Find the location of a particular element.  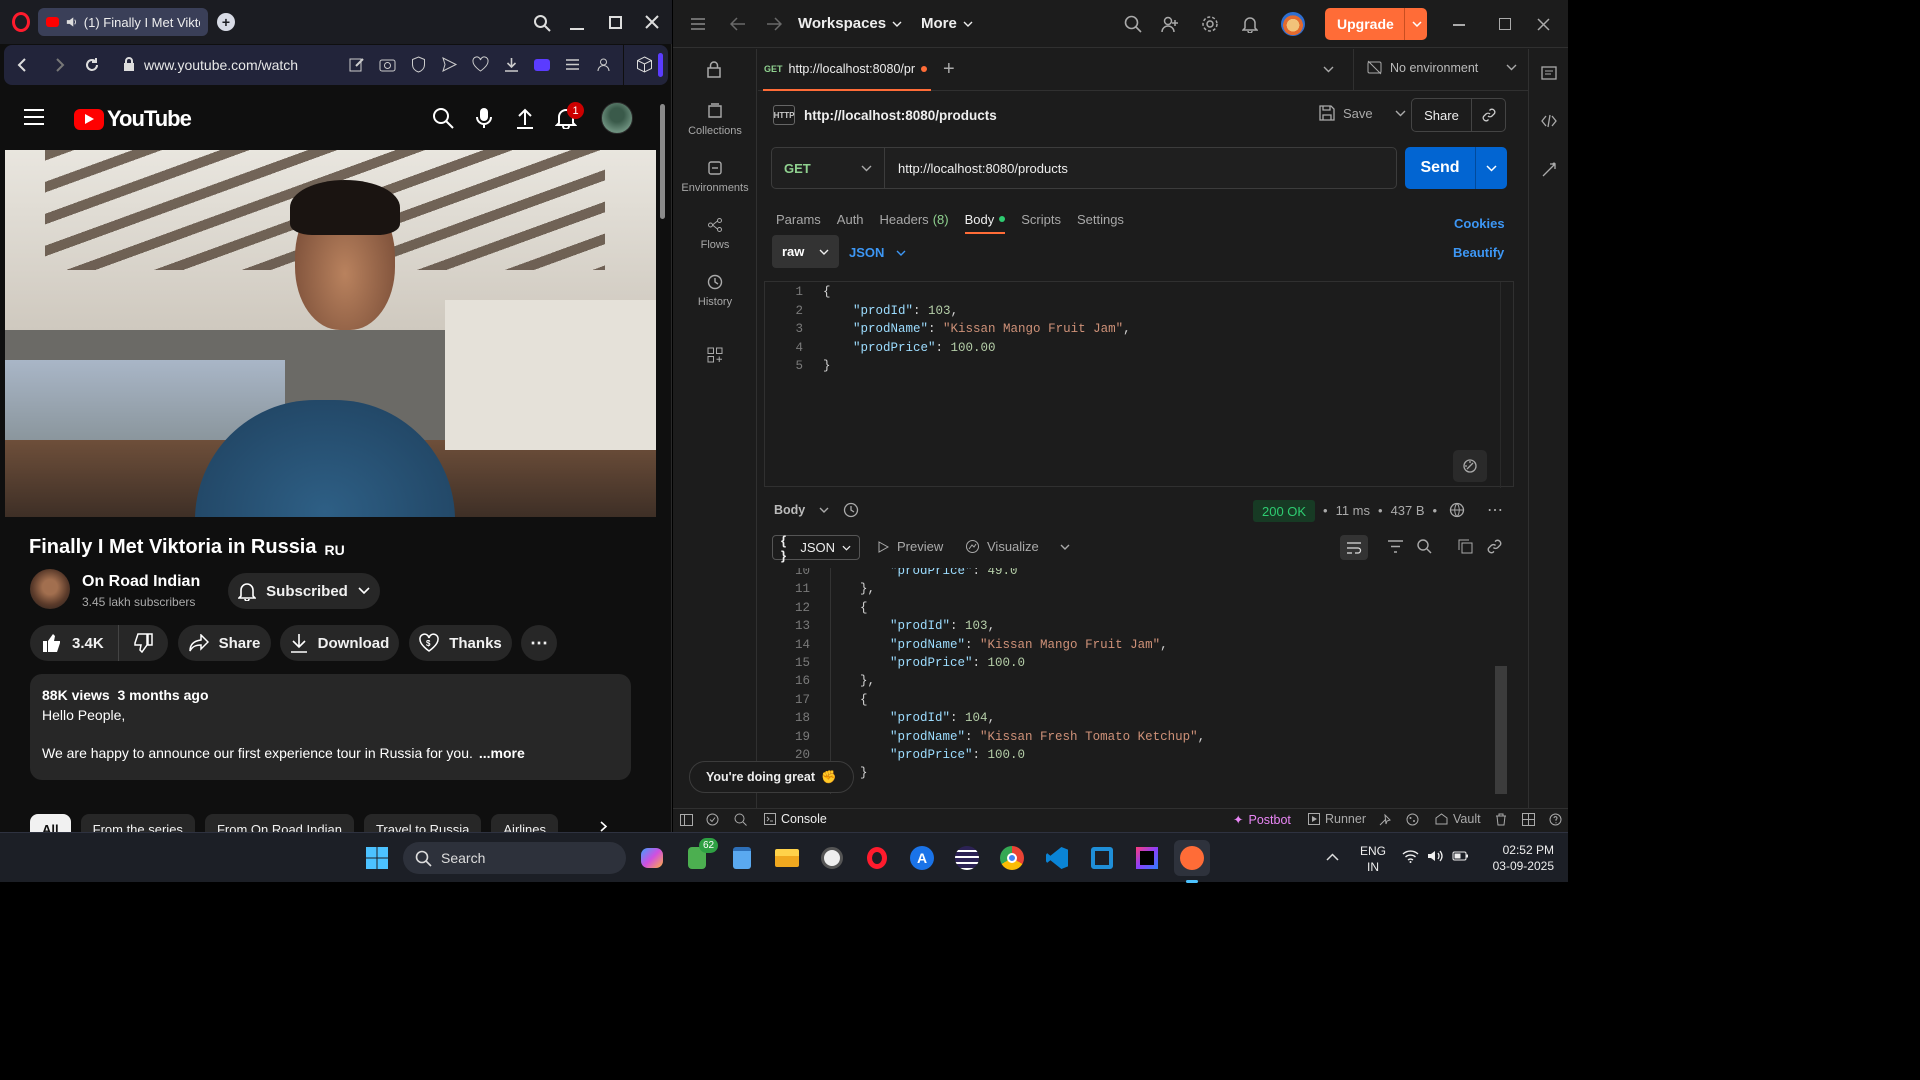

code-icon is located at coordinates (1549, 121).